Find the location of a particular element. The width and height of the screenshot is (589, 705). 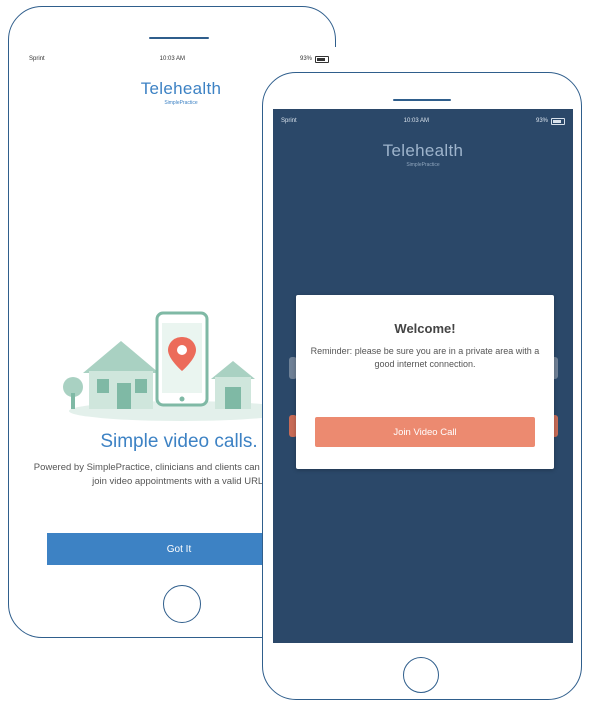

modal-title: Welcome! is located at coordinates (425, 328).